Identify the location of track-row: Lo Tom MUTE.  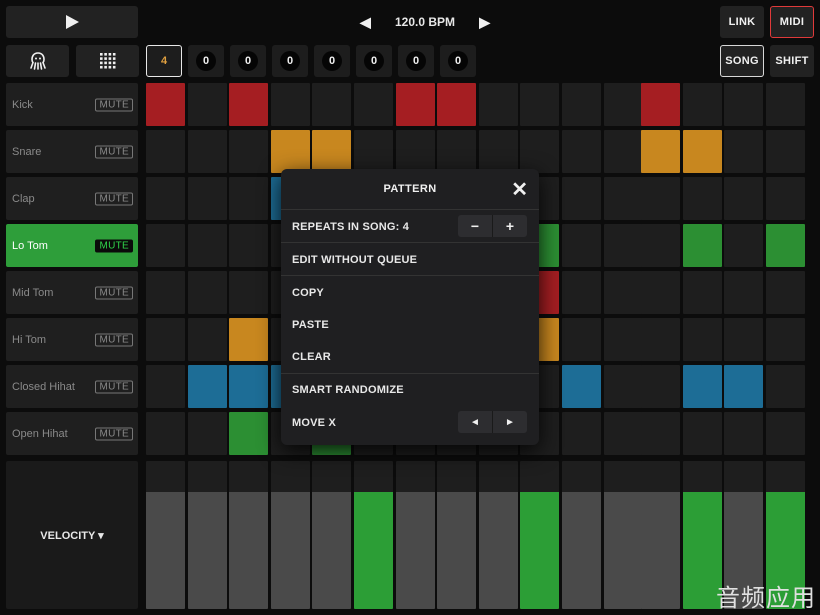
(72, 245).